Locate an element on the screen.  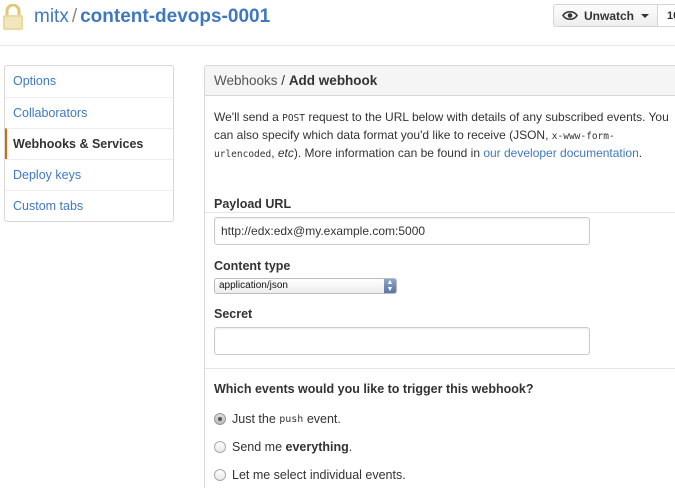
content-type-label: Content type is located at coordinates (252, 266).